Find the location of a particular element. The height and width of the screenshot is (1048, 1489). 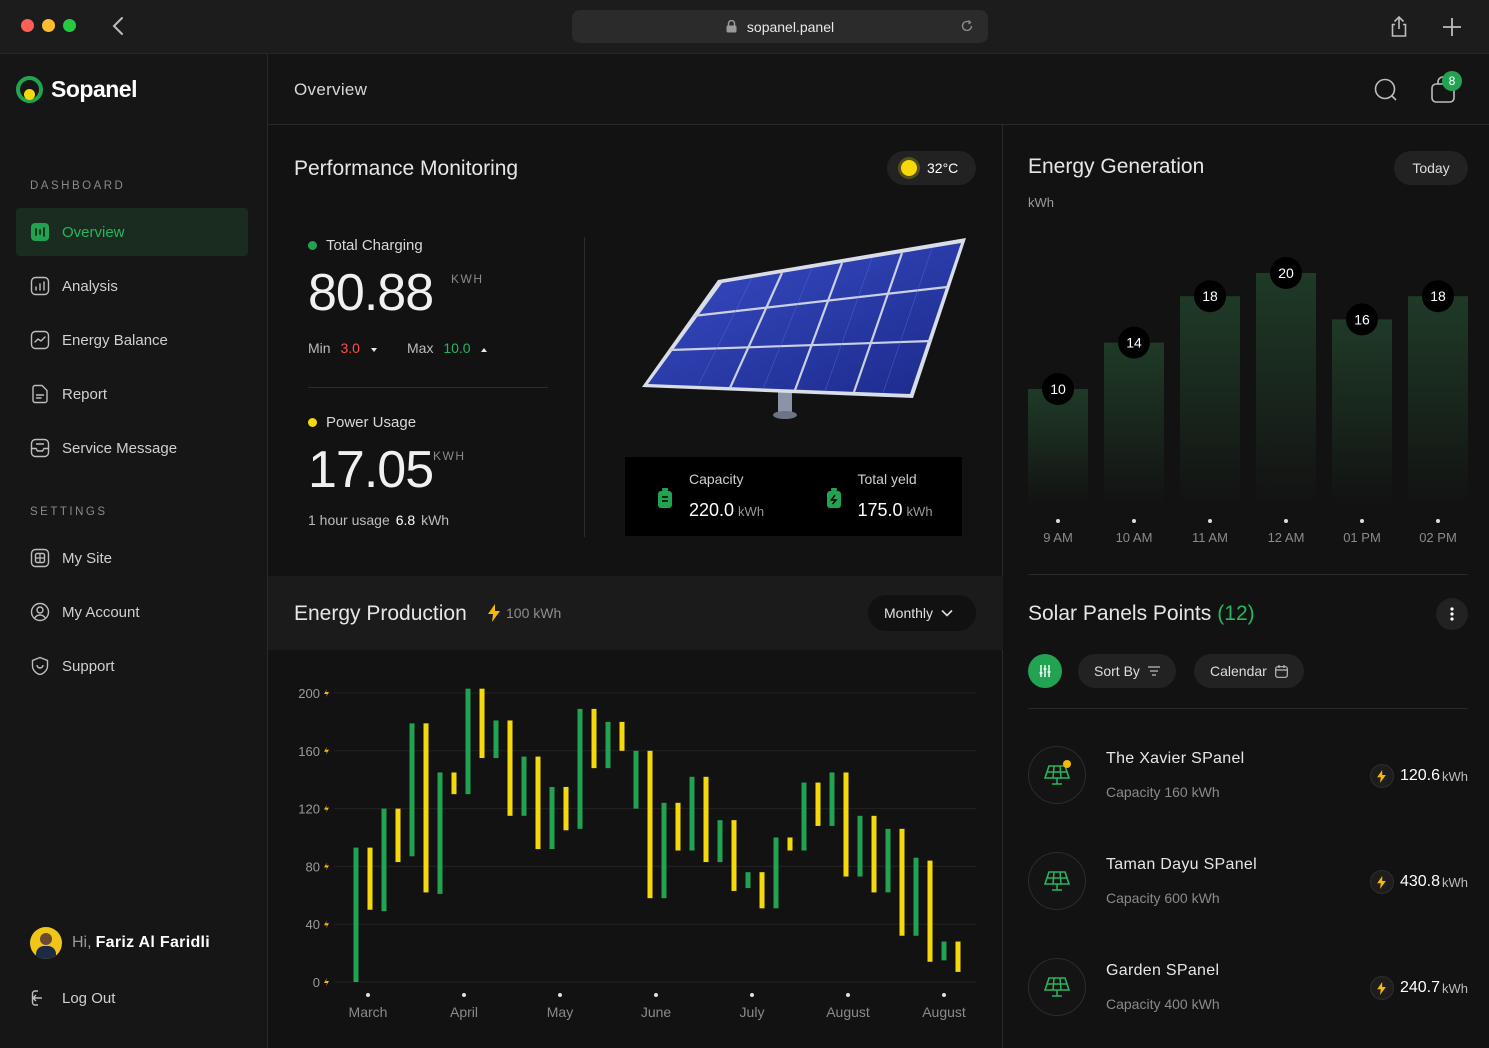

site-icon is located at coordinates (40, 558).